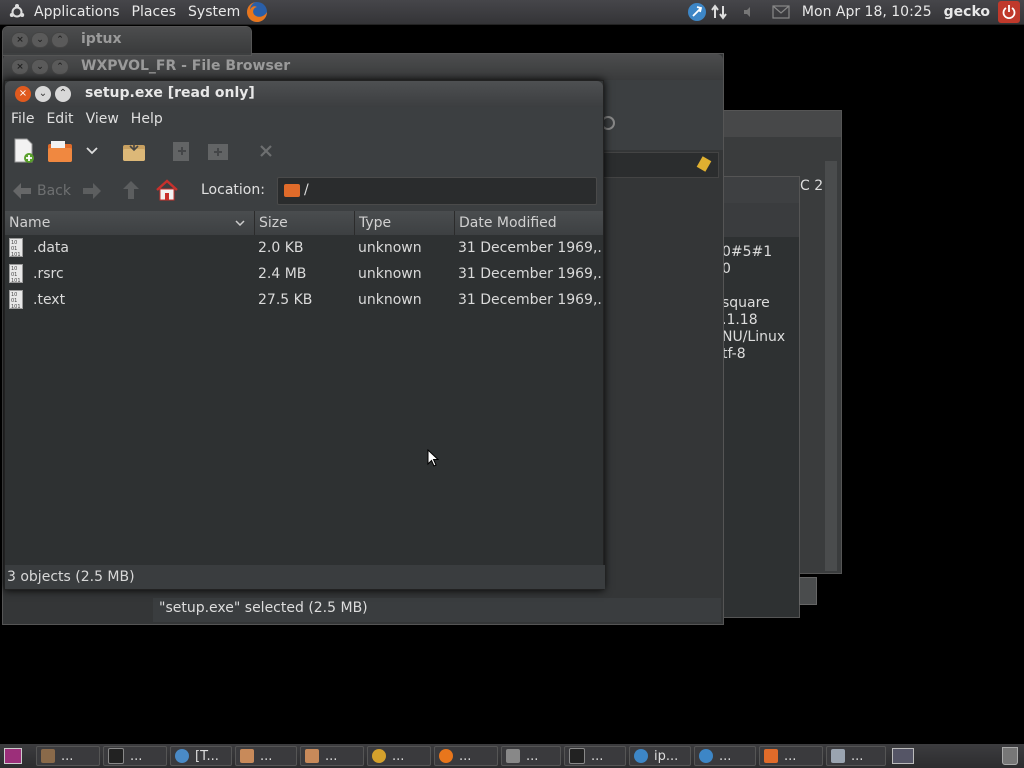 Image resolution: width=1024 pixels, height=768 pixels. I want to click on scrollbar, so click(831, 366).